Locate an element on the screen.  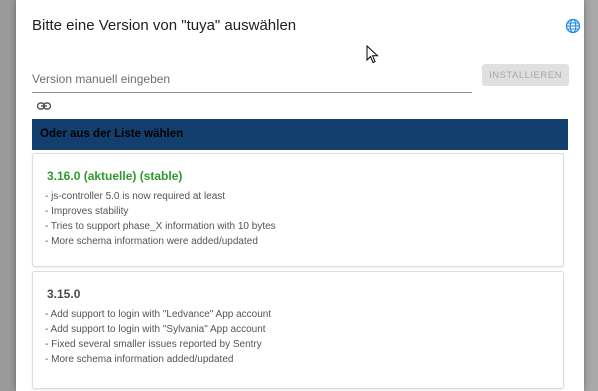
version-input is located at coordinates (252, 79).